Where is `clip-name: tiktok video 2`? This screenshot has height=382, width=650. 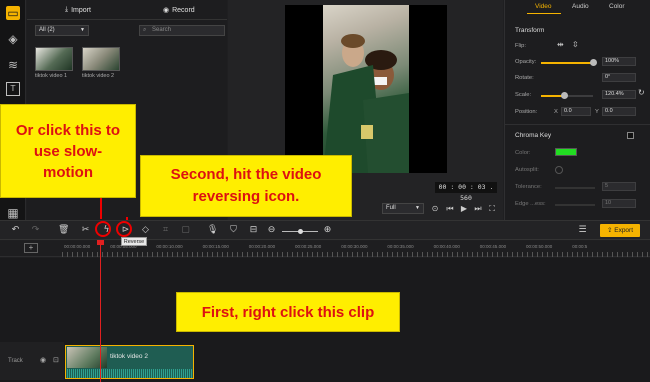
clip-name: tiktok video 2 is located at coordinates (129, 356).